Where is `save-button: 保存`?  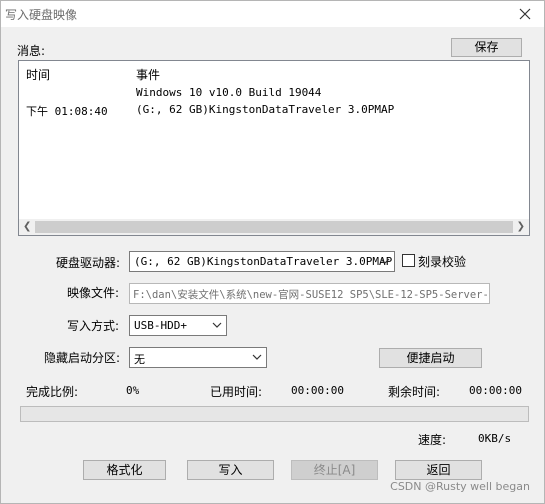 save-button: 保存 is located at coordinates (486, 47).